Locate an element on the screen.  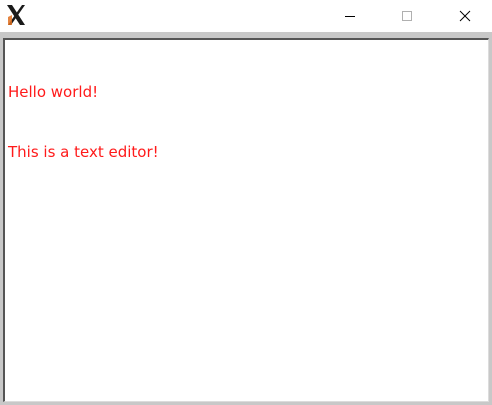
minimize-icon is located at coordinates (350, 16).